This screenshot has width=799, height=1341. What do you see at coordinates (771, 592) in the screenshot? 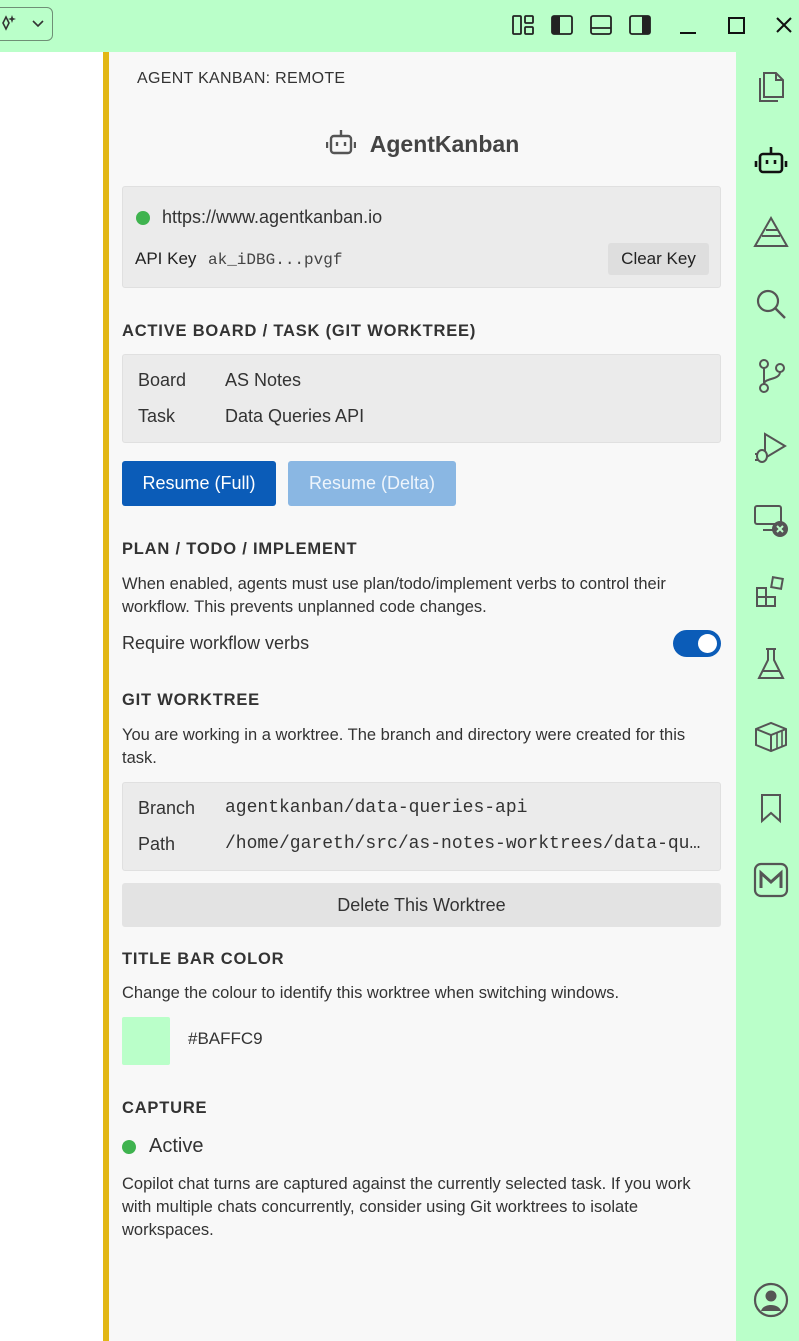
I see `extensions-icon` at bounding box center [771, 592].